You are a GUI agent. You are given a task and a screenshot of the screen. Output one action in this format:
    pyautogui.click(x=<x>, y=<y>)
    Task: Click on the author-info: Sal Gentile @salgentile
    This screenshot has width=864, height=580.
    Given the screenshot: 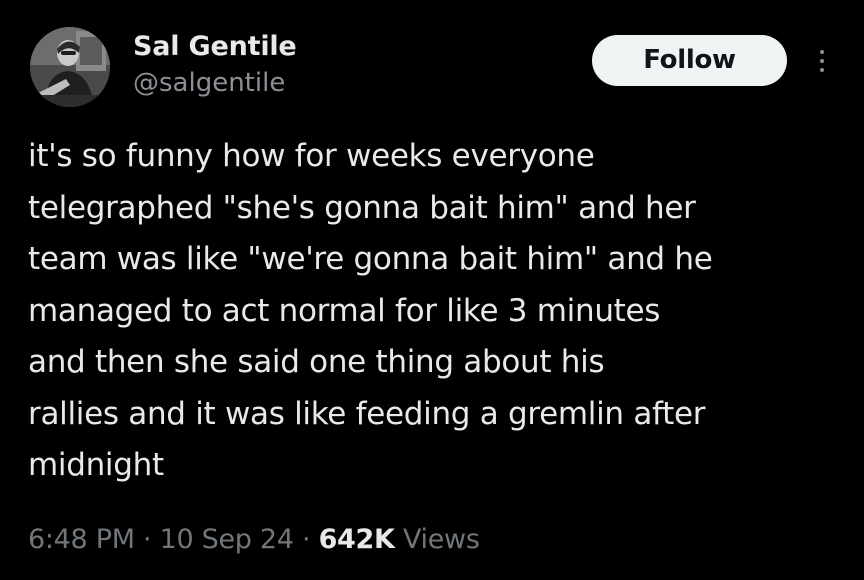 What is the action you would take?
    pyautogui.click(x=215, y=65)
    